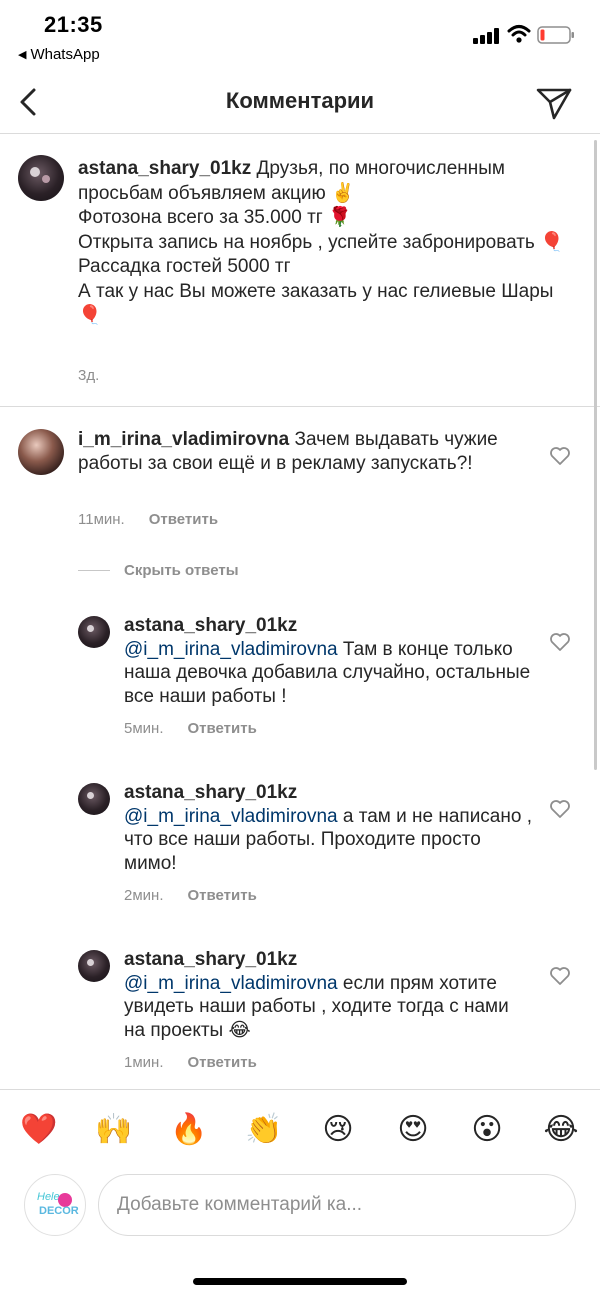 The image size is (600, 1297). I want to click on comment-meta: 2мин. Ответить, so click(190, 895).